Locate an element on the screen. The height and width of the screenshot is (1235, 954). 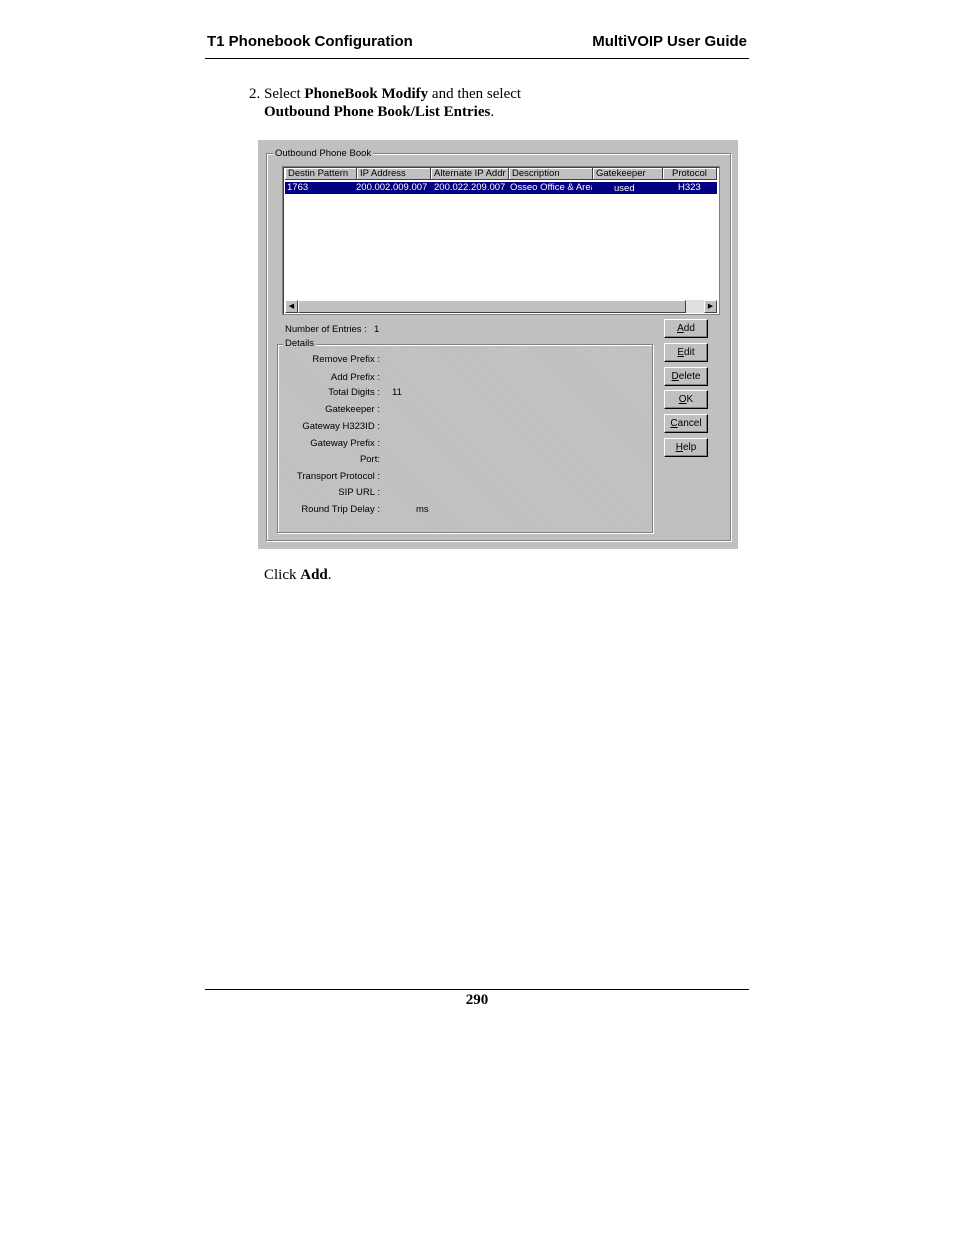
step-menu: PhoneBook Modify is located at coordinates (366, 94).